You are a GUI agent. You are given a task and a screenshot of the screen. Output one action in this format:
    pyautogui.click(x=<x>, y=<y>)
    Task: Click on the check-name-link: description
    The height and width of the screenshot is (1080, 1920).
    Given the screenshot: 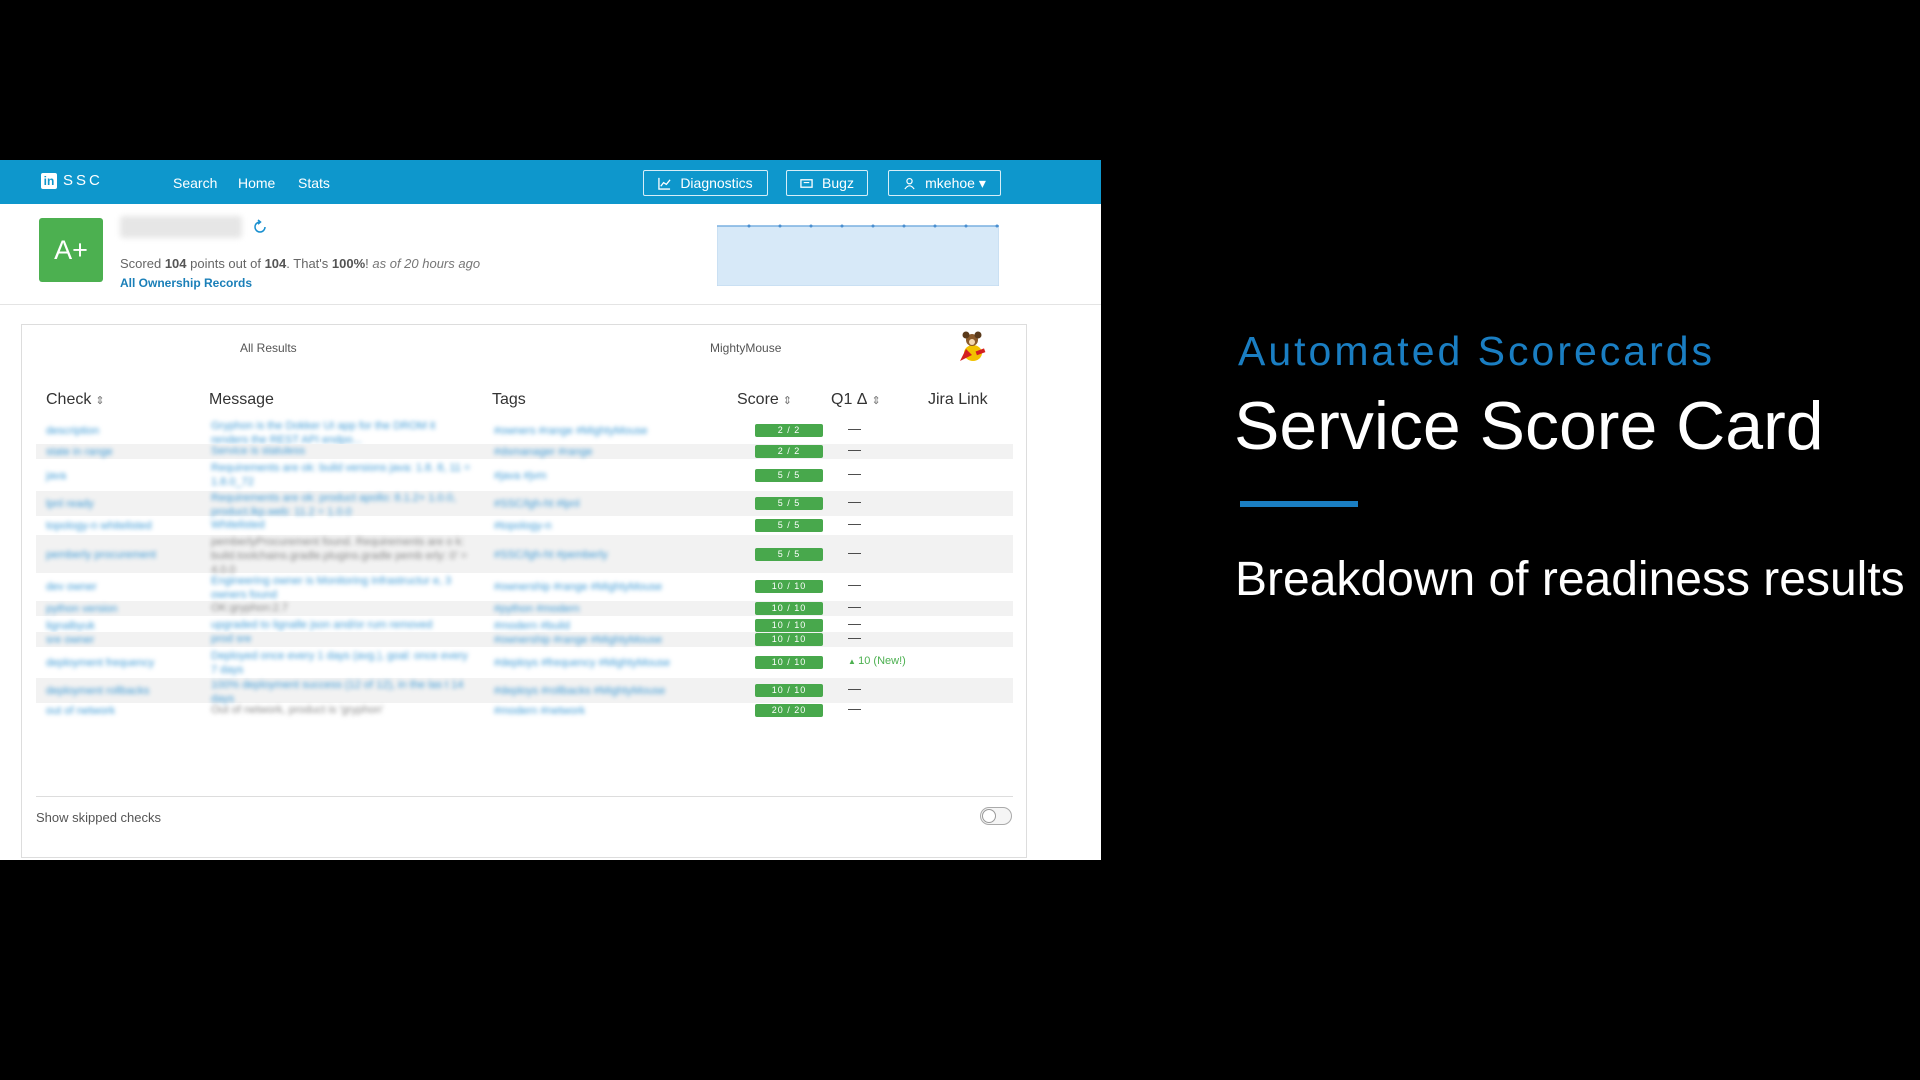 What is the action you would take?
    pyautogui.click(x=72, y=431)
    